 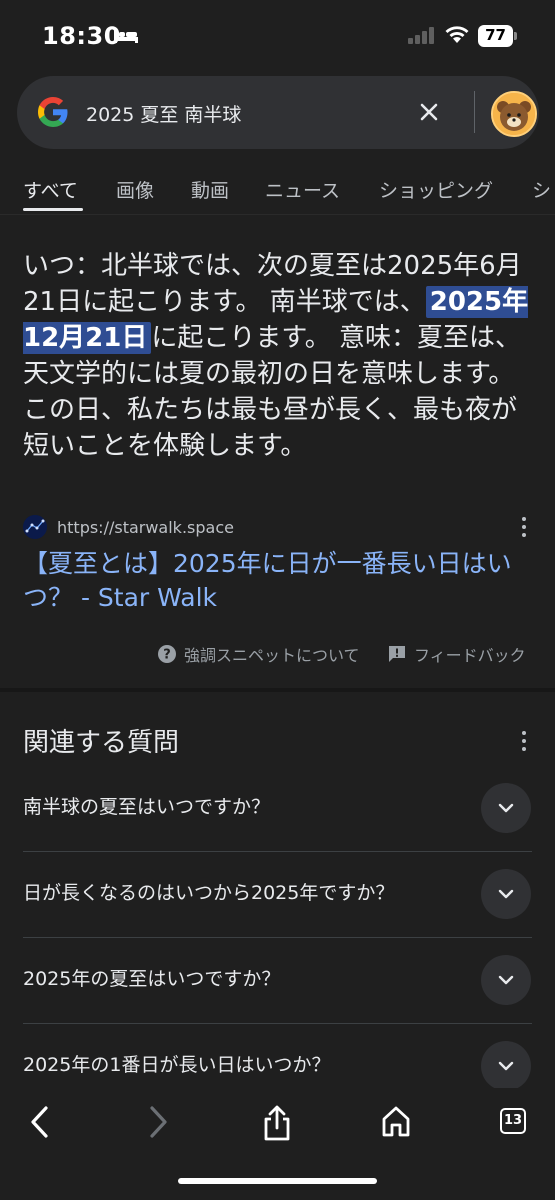 I want to click on related-question-text: 2025年の夏至はいつですか？, so click(x=152, y=979).